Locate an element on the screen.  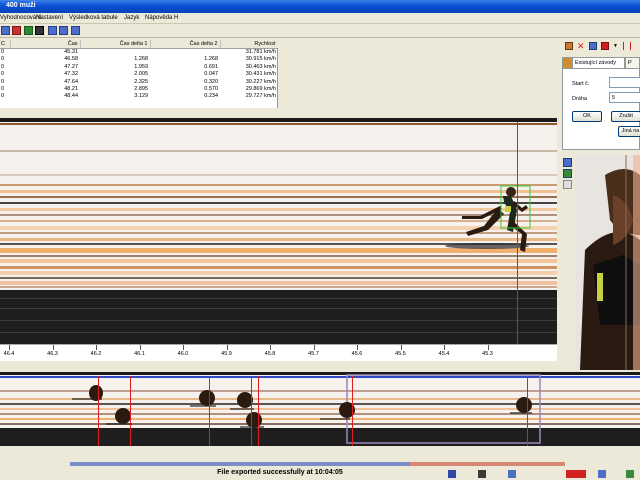
table-row: 0 47.27 1.959 0.691 30.463 km/h is located at coordinates (139, 67).